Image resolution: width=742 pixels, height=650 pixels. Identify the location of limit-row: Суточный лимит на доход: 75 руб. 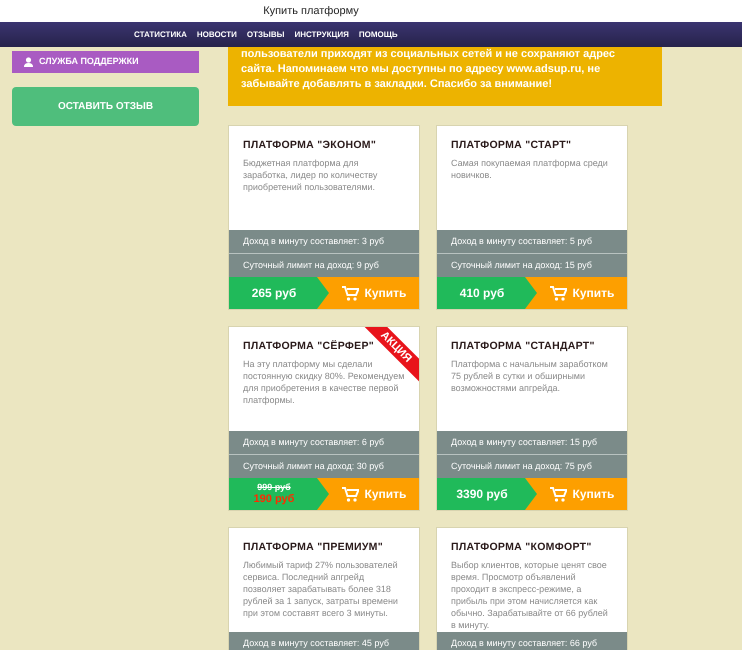
(532, 466).